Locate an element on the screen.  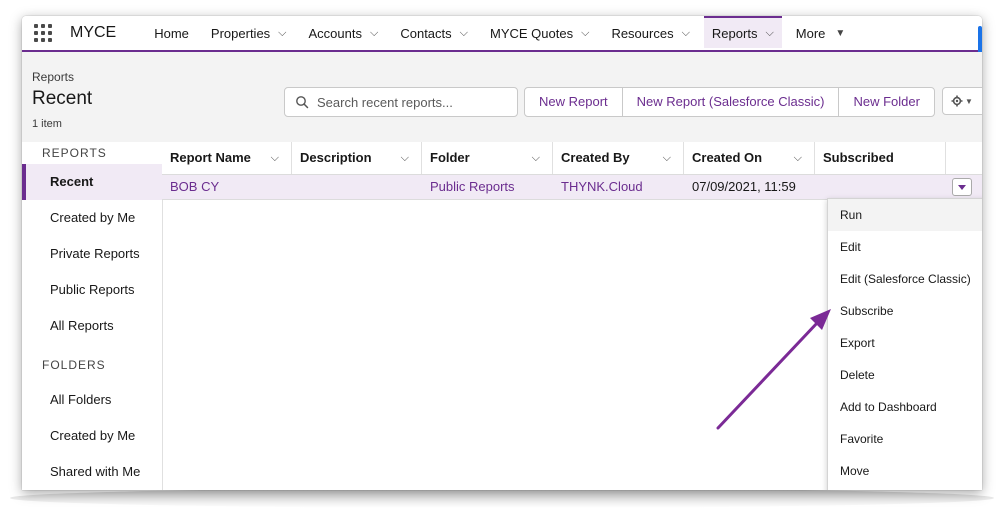
sidebar-item-all-folders: All Folders is located at coordinates (92, 400).